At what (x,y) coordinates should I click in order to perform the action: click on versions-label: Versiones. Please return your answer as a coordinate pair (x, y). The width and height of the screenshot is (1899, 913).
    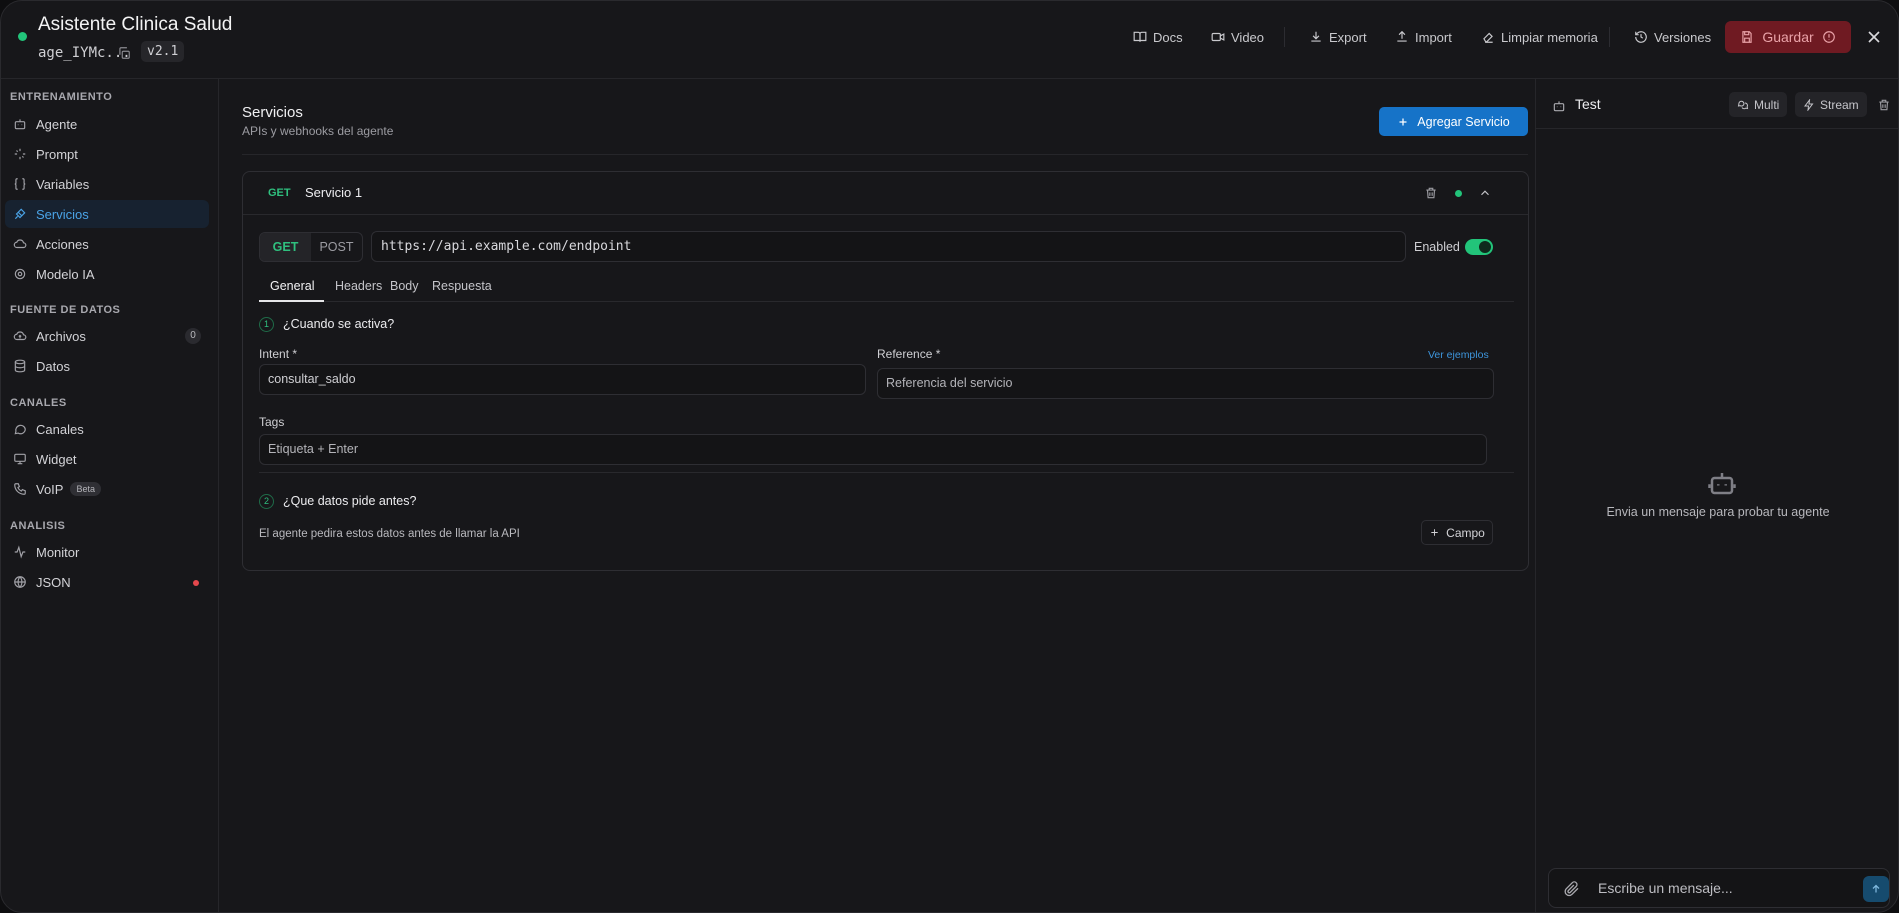
    Looking at the image, I should click on (1683, 37).